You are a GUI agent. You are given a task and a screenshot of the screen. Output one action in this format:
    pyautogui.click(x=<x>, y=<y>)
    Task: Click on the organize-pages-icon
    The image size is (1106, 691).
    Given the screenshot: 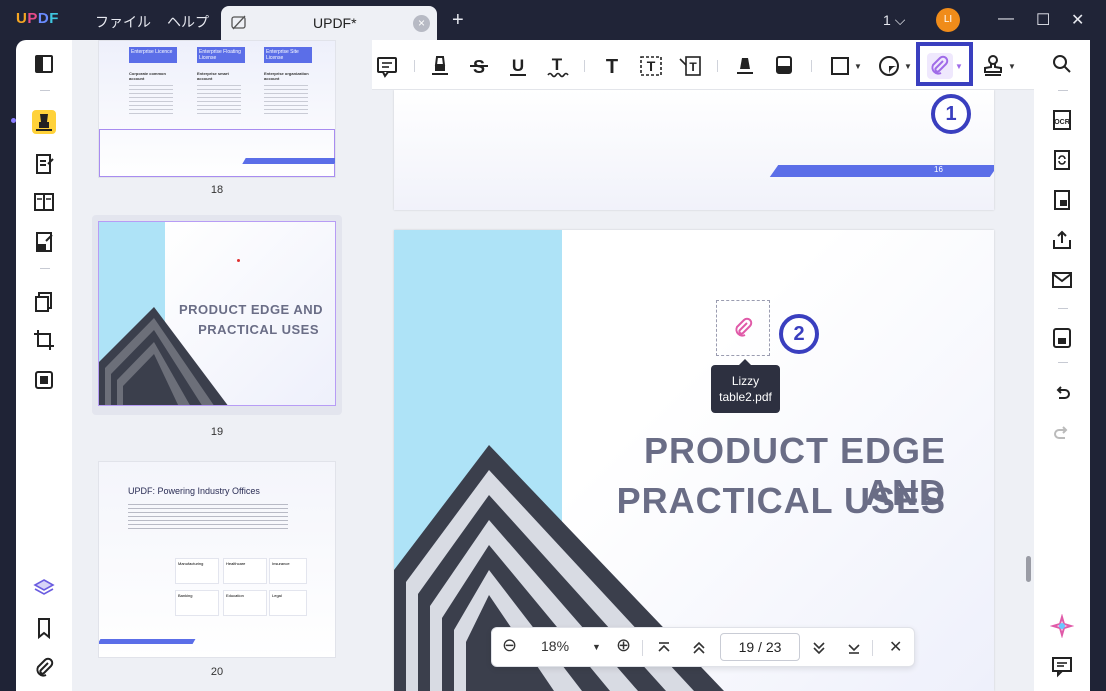 What is the action you would take?
    pyautogui.click(x=44, y=302)
    